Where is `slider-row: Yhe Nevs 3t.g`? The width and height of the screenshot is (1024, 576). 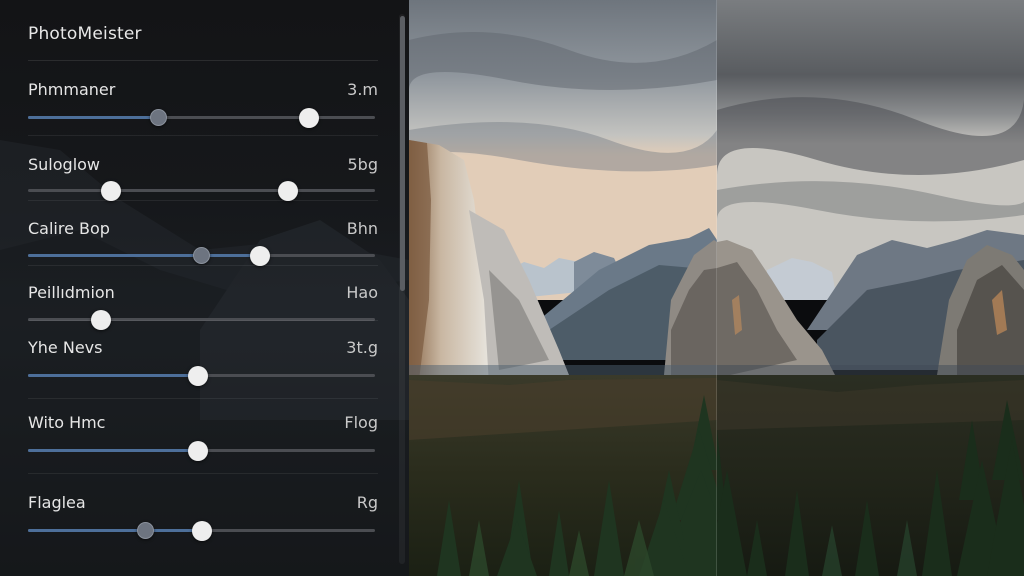 slider-row: Yhe Nevs 3t.g is located at coordinates (203, 362).